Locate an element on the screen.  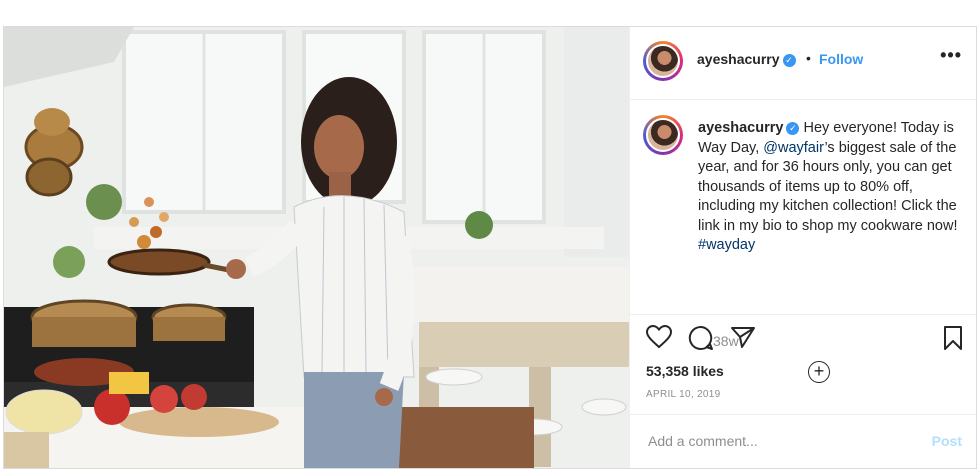
caption-username: ayeshacurry is located at coordinates (740, 128).